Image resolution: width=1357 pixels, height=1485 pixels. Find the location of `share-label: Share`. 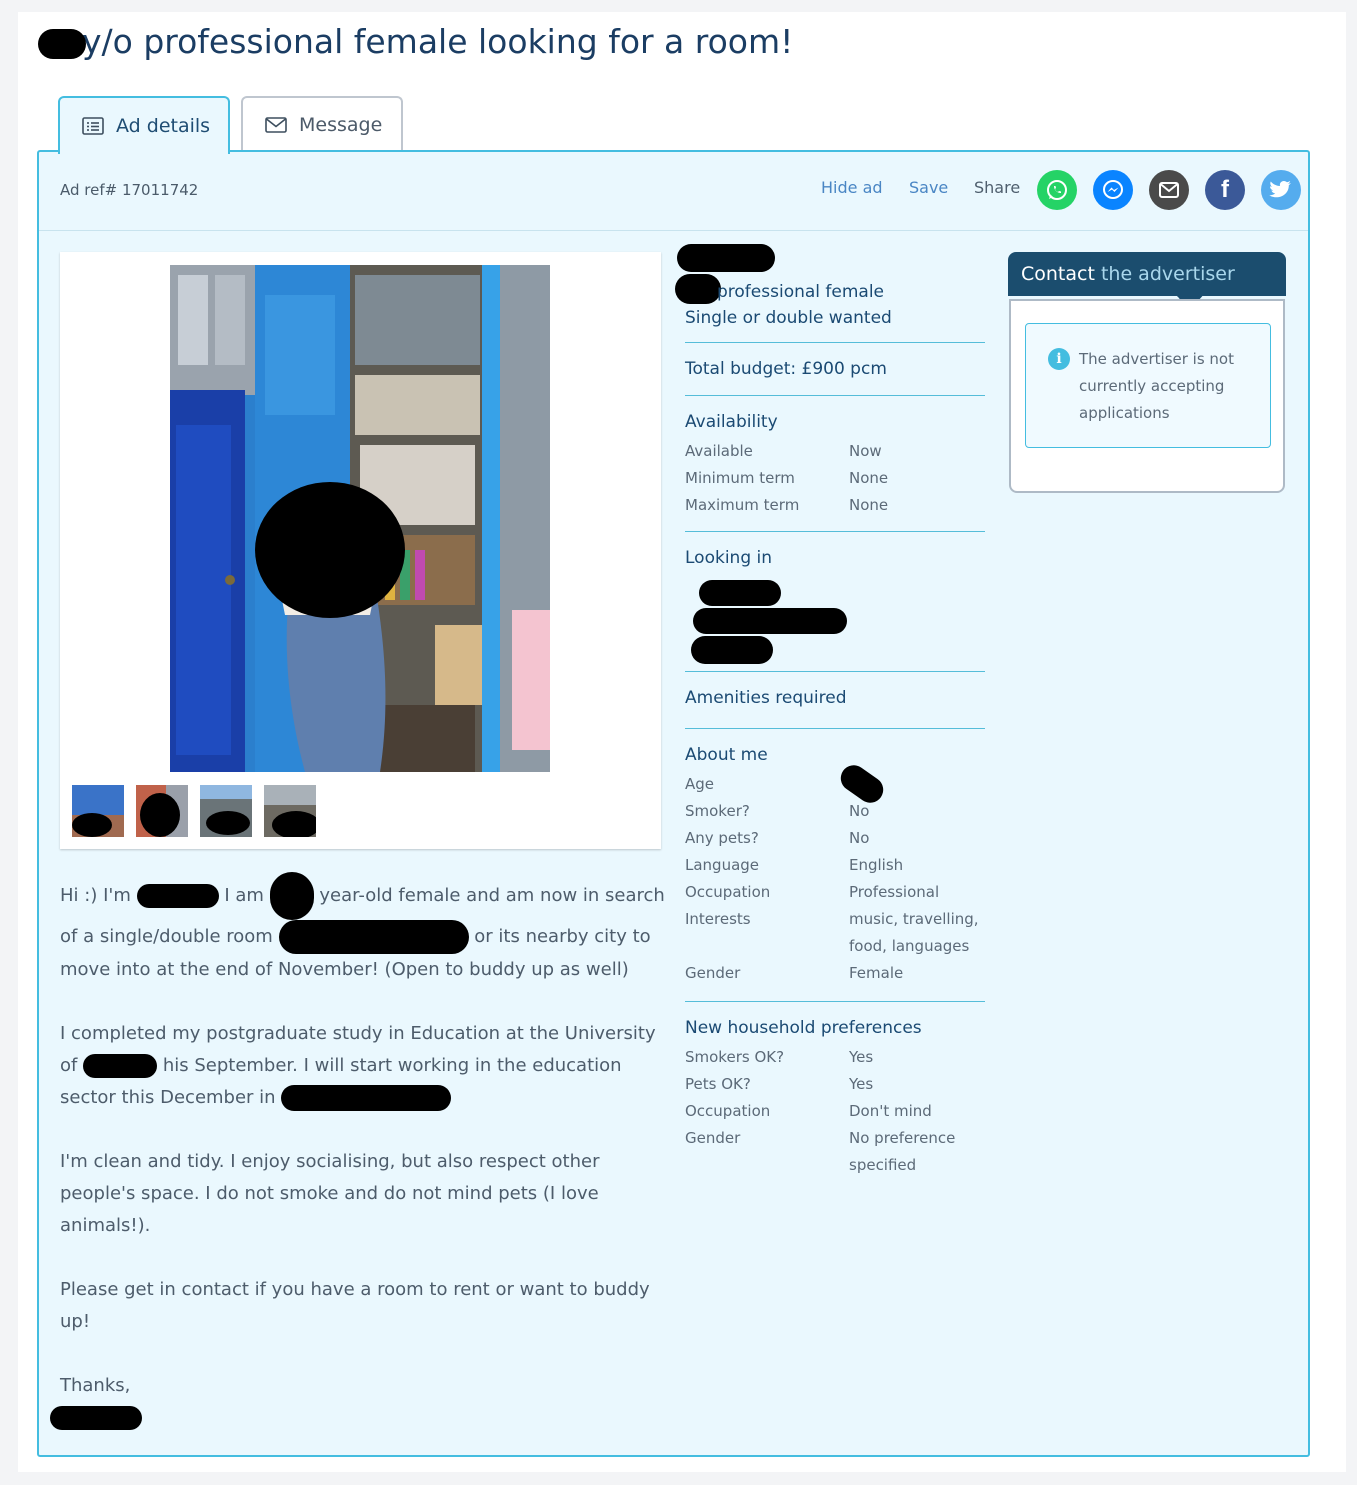

share-label: Share is located at coordinates (997, 187).